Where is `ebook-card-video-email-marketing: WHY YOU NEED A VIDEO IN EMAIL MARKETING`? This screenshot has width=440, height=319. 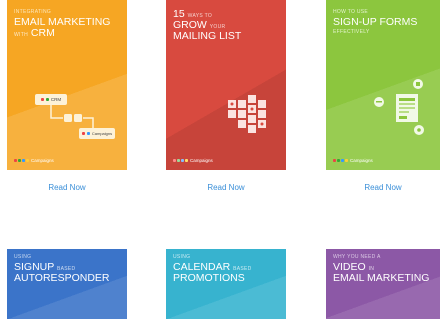 ebook-card-video-email-marketing: WHY YOU NEED A VIDEO IN EMAIL MARKETING is located at coordinates (383, 284).